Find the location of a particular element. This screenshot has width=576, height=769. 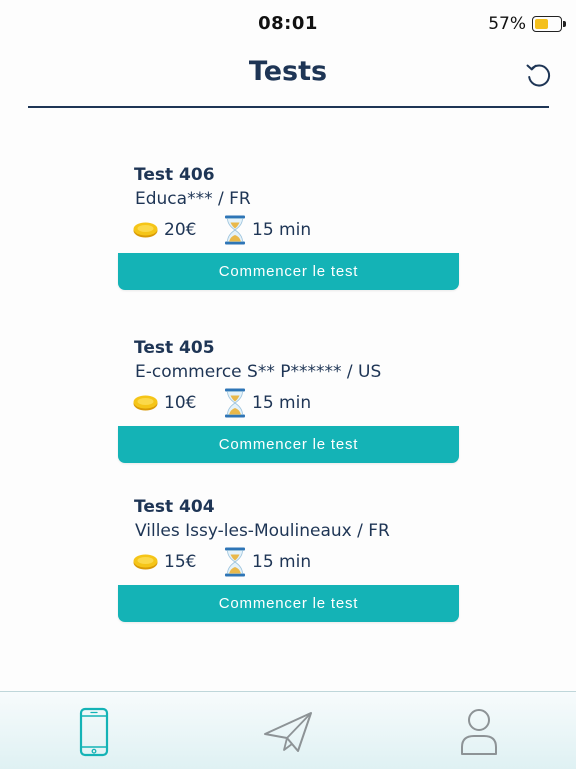

refresh-icon is located at coordinates (538, 75).